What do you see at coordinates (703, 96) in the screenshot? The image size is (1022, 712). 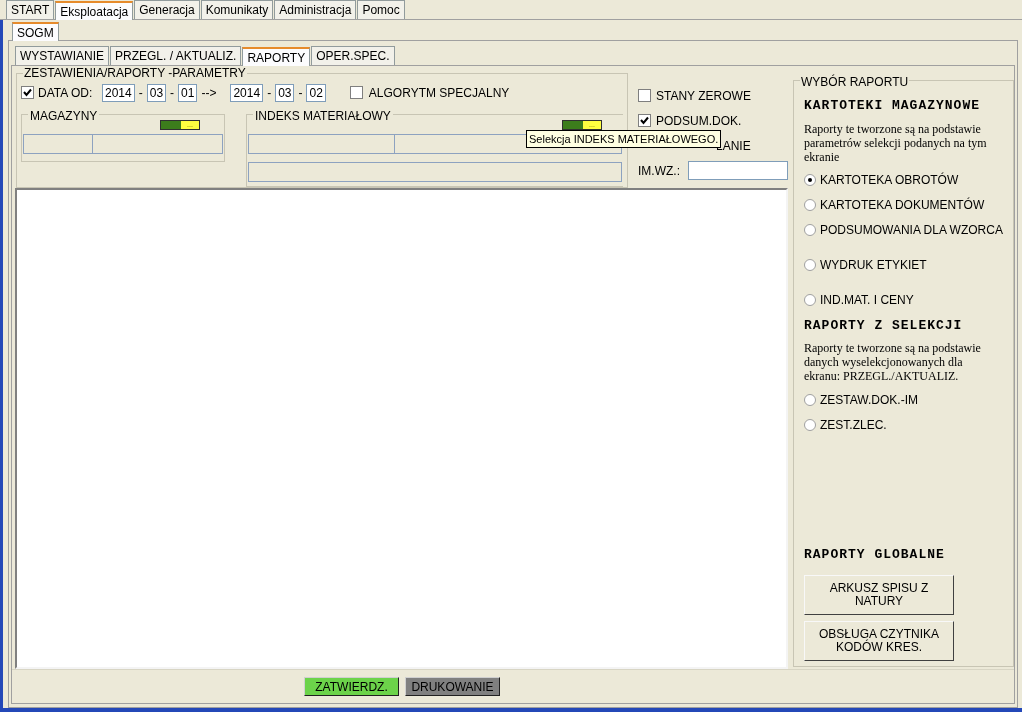 I see `checkbox-label: STANY ZEROWE` at bounding box center [703, 96].